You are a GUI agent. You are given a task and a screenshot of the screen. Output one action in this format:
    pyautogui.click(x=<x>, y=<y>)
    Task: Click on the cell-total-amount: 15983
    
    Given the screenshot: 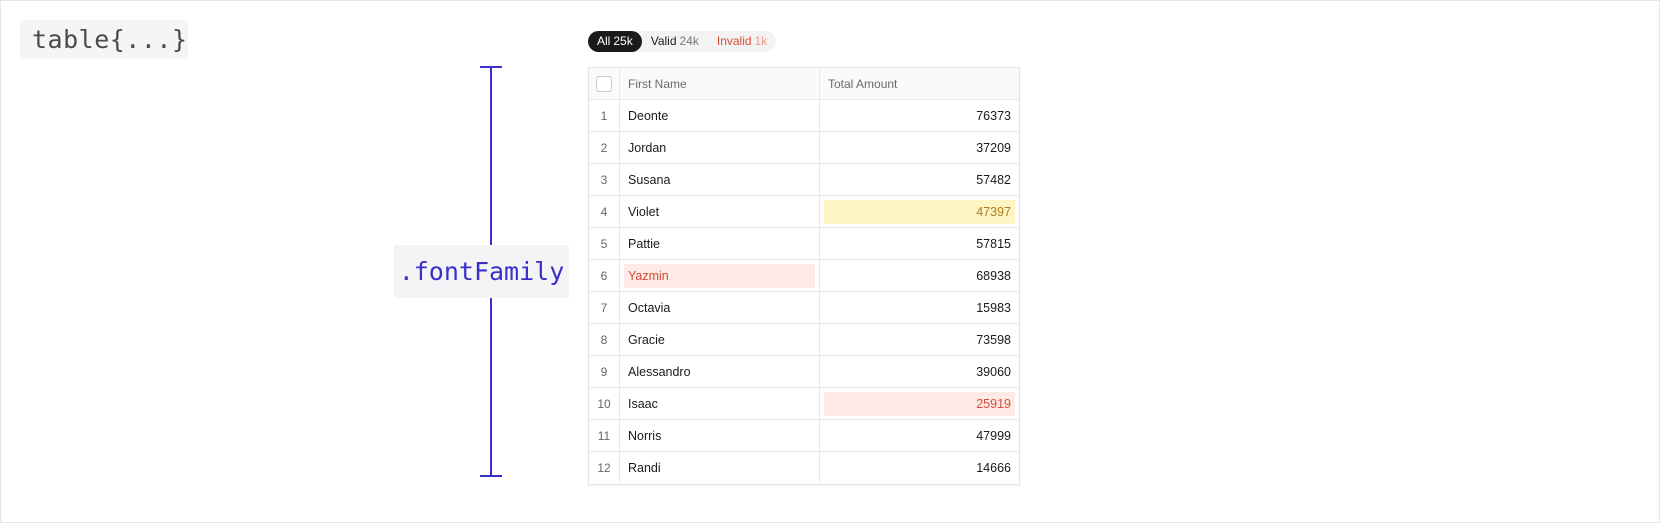 What is the action you would take?
    pyautogui.click(x=919, y=307)
    